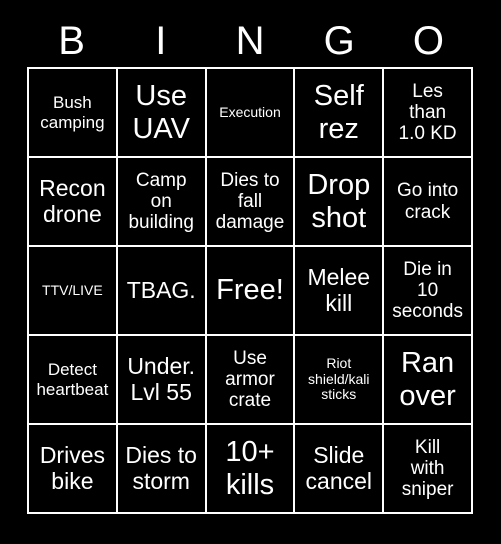 This screenshot has height=544, width=501. I want to click on bingo-header: BINGO, so click(250, 41).